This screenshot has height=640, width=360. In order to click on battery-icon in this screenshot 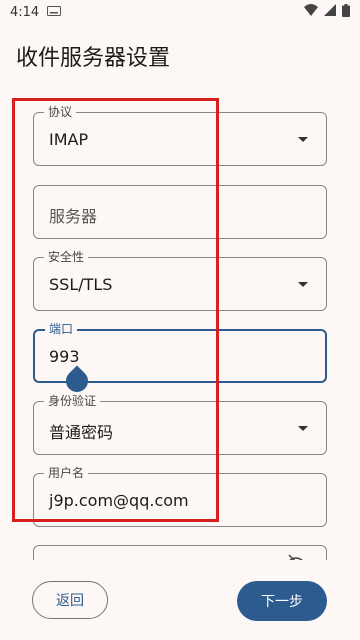, I will do `click(346, 12)`.